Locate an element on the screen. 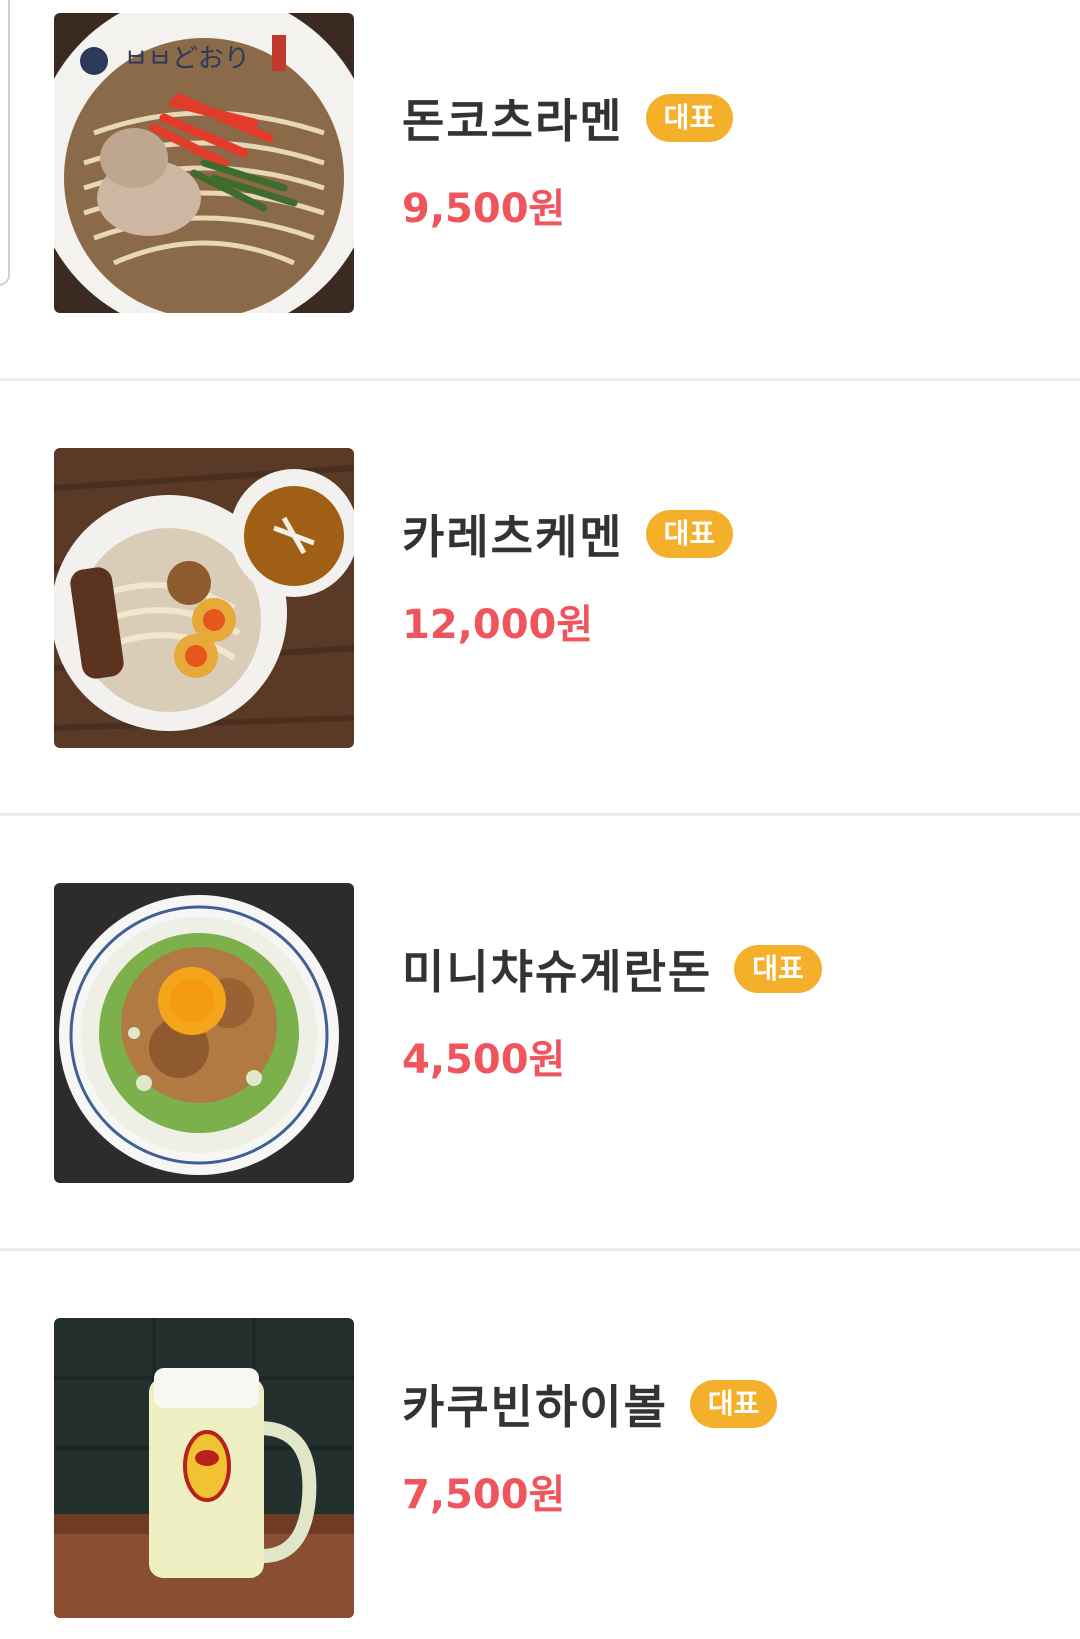  menu-name-row: 돈코츠라멘 대표 is located at coordinates (568, 118).